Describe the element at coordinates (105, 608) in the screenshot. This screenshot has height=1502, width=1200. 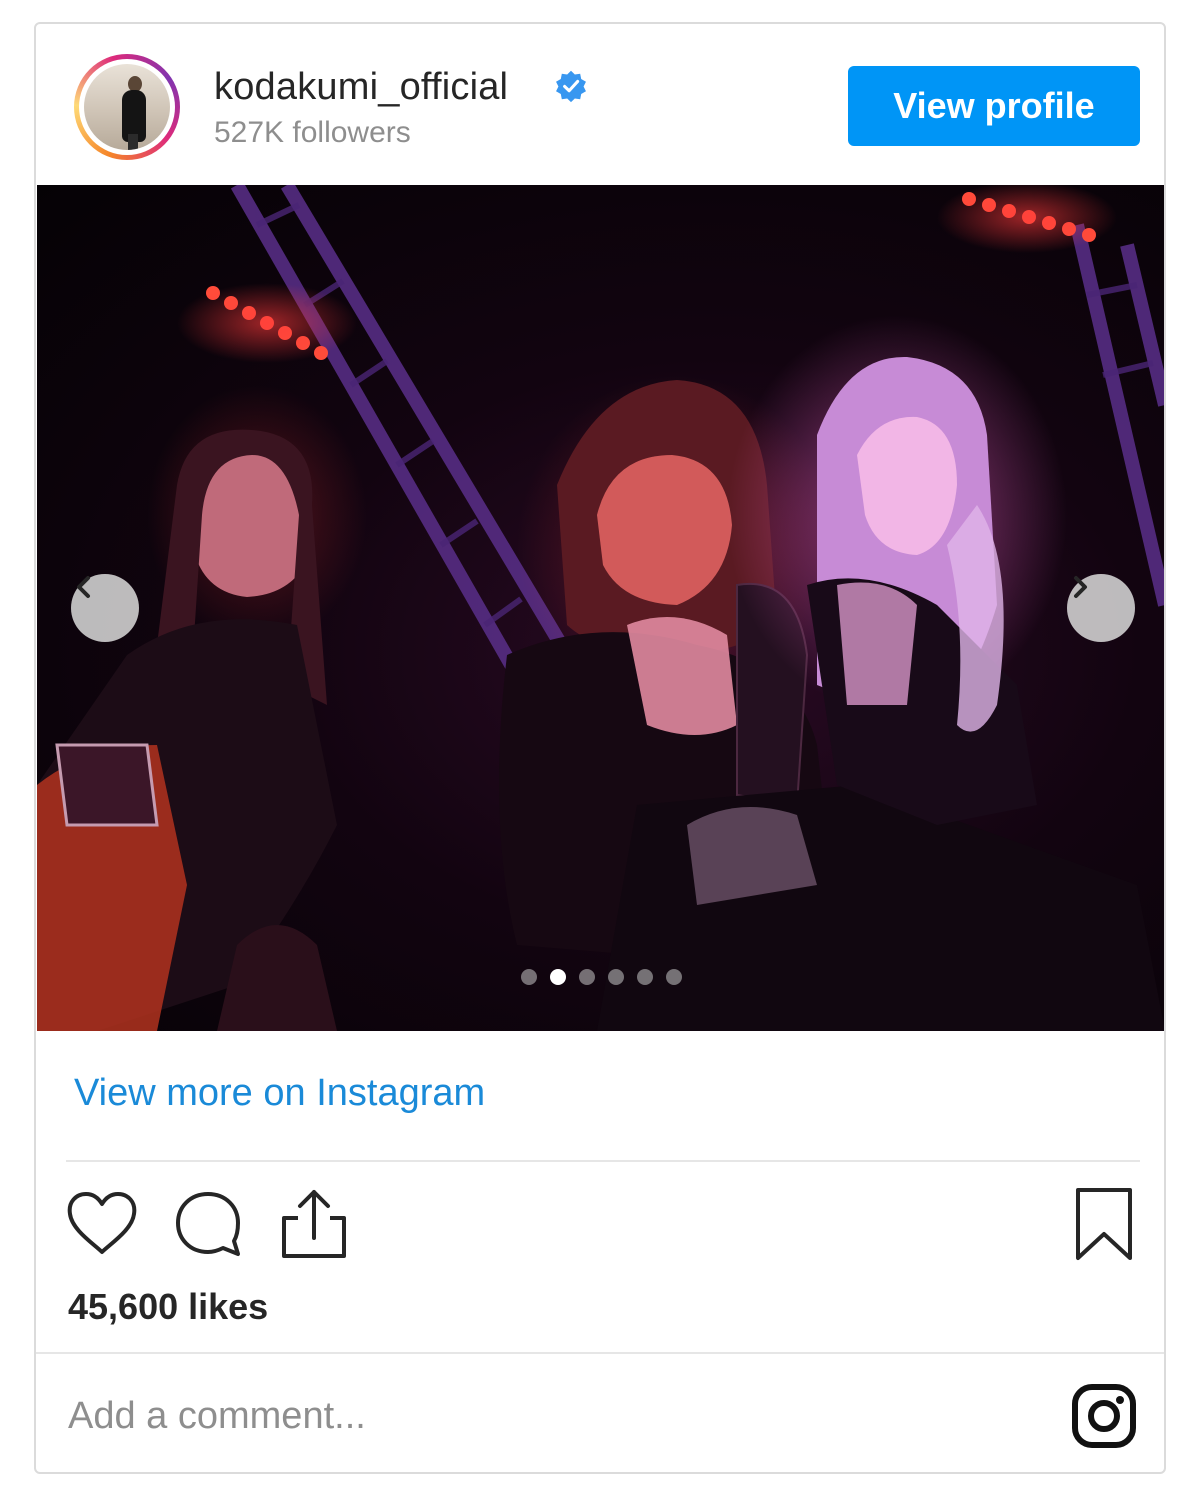
I see `carousel-prev-button` at that location.